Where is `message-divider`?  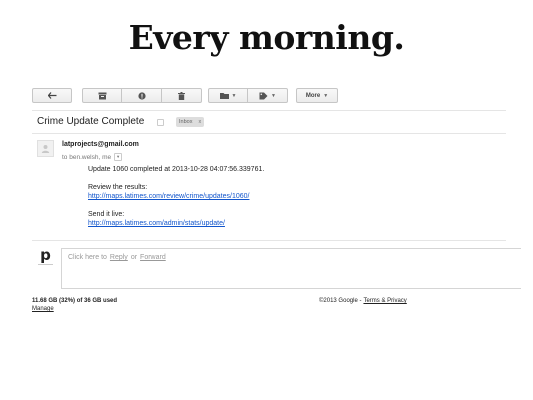 message-divider is located at coordinates (269, 240).